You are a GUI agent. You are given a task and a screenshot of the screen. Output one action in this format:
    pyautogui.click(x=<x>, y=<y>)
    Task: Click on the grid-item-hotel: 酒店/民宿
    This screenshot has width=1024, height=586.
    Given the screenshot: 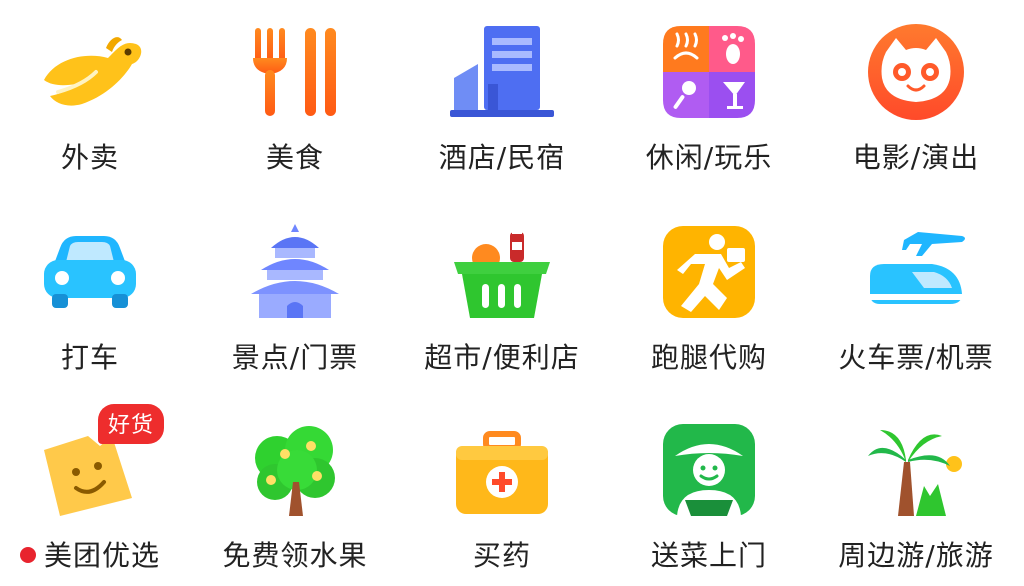 What is the action you would take?
    pyautogui.click(x=502, y=90)
    